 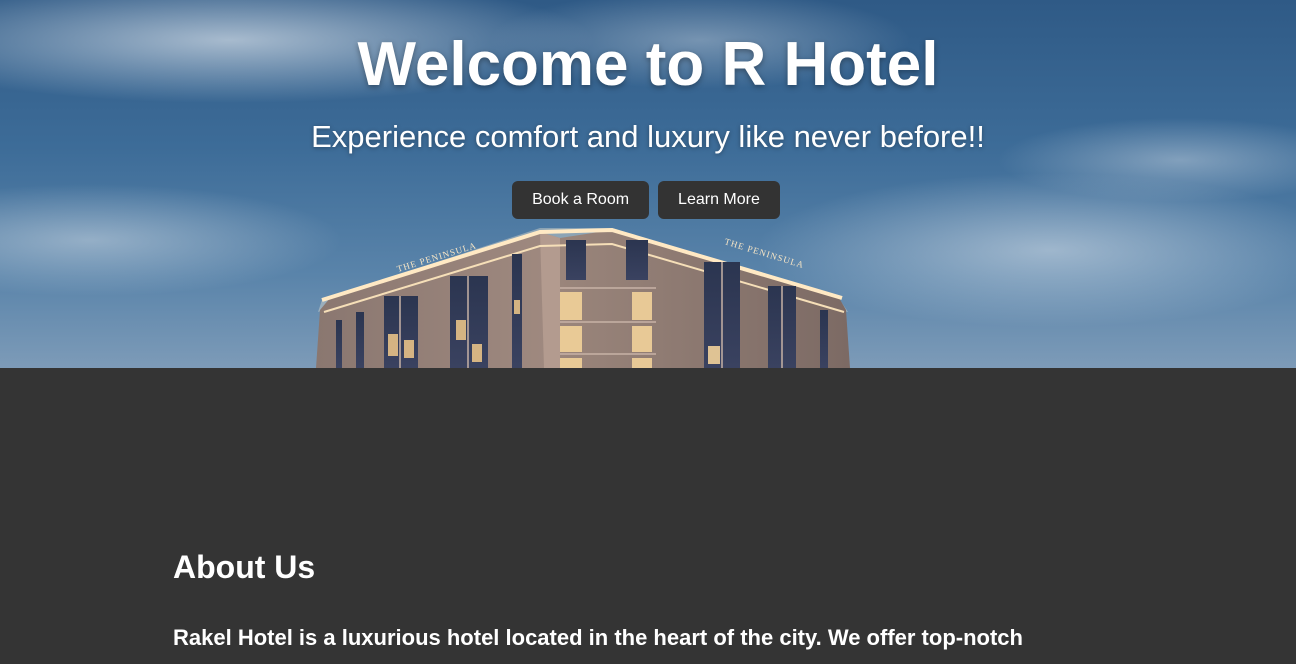 What do you see at coordinates (581, 200) in the screenshot?
I see `book-room-button: Book a Room` at bounding box center [581, 200].